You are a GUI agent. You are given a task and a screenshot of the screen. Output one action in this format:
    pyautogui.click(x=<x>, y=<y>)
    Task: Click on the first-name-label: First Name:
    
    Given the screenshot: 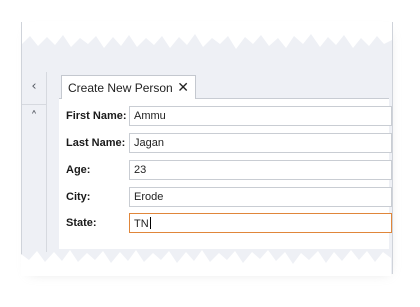 What is the action you would take?
    pyautogui.click(x=96, y=116)
    